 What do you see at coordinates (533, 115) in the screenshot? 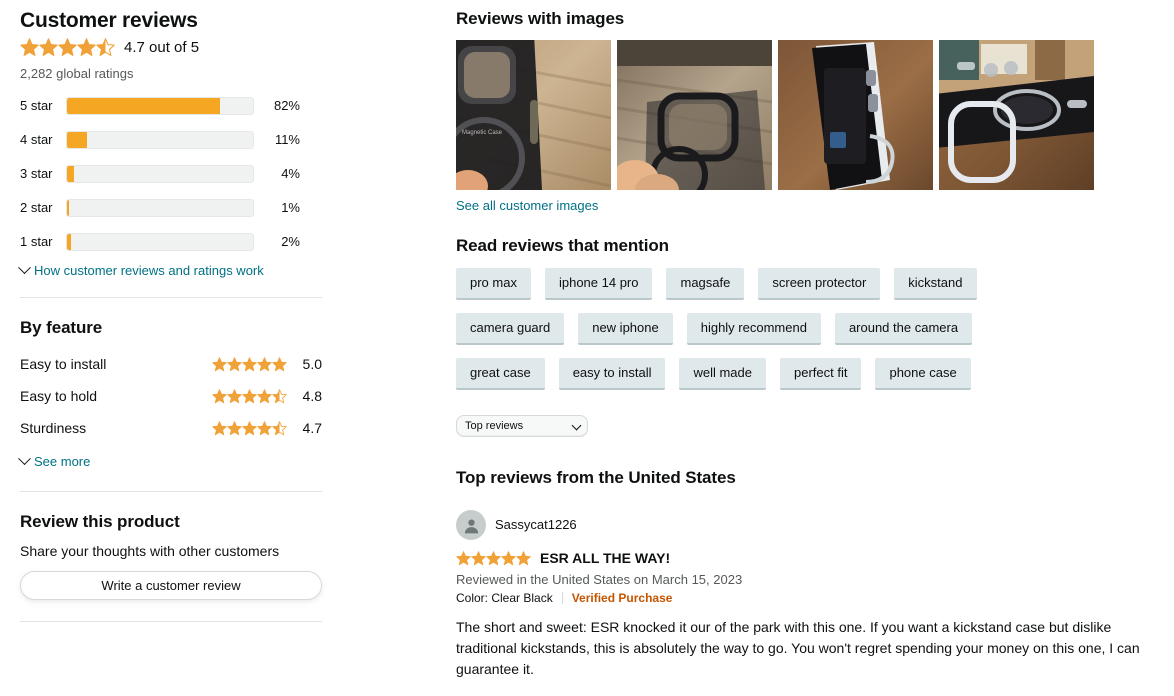
I see `review-image-thumbnail: Magnetic Case` at bounding box center [533, 115].